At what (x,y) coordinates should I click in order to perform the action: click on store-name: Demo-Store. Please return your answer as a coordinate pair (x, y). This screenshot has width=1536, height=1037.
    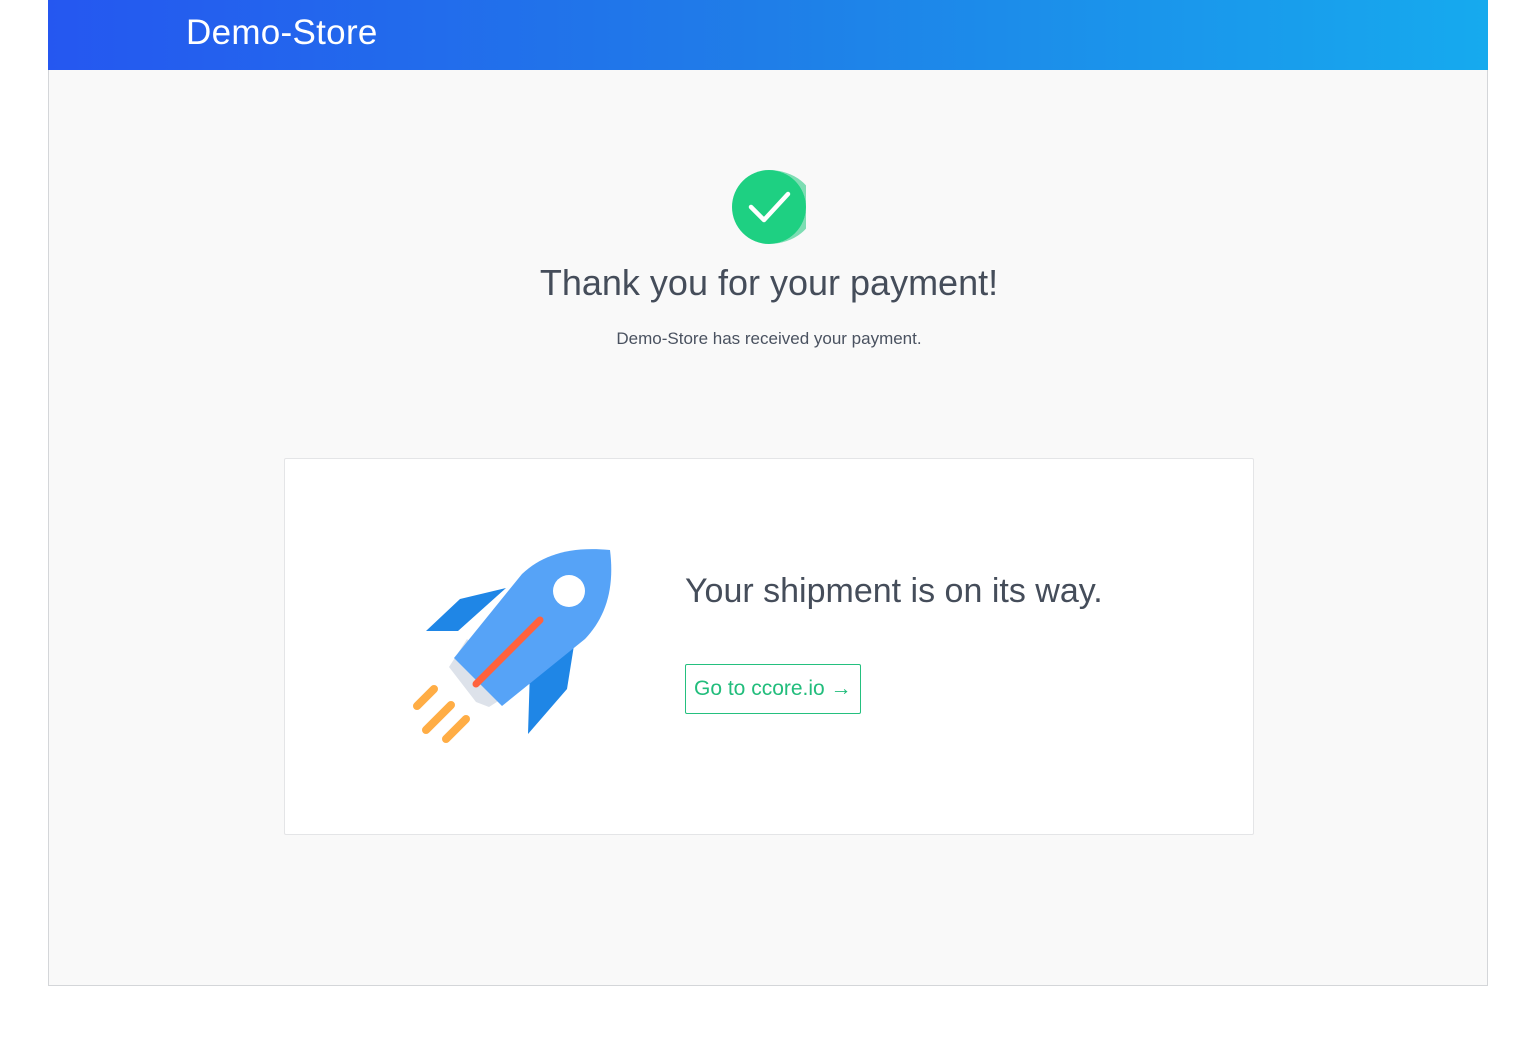
    Looking at the image, I should click on (282, 33).